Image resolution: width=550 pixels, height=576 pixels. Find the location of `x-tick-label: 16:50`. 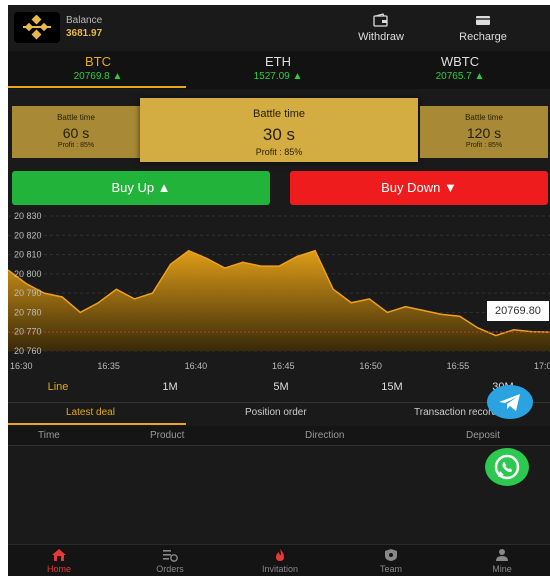

x-tick-label: 16:50 is located at coordinates (370, 366).